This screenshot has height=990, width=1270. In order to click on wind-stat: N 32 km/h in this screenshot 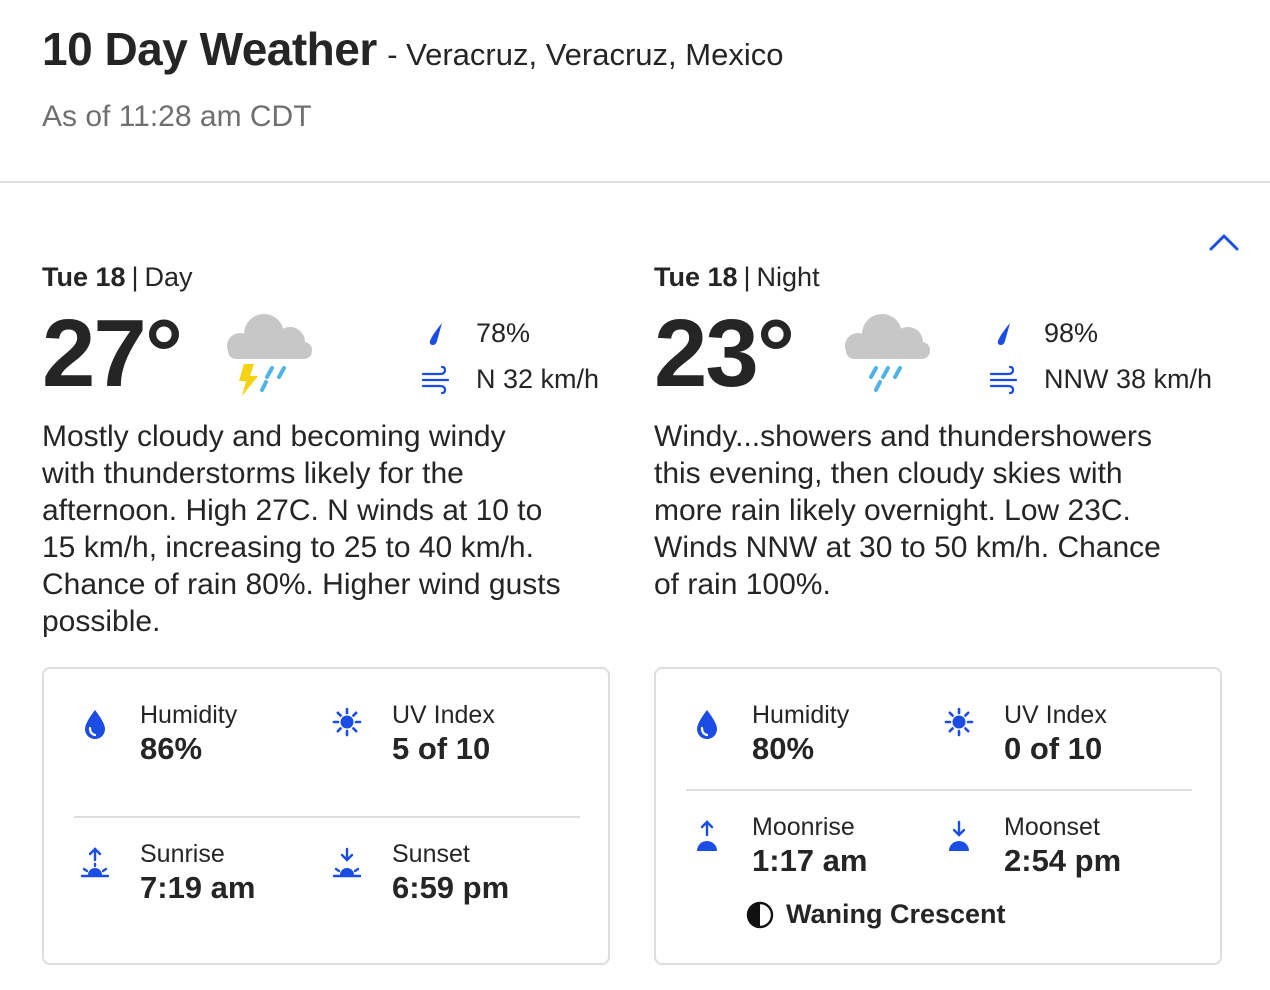, I will do `click(509, 379)`.